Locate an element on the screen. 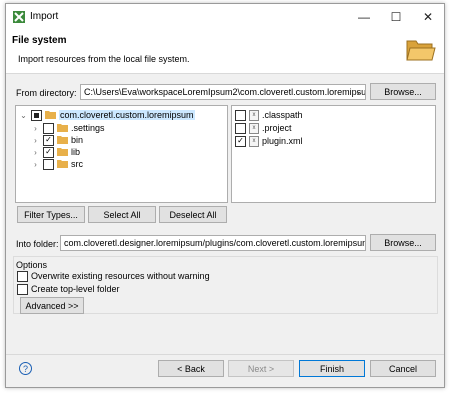  file-item-label: .project is located at coordinates (277, 128).